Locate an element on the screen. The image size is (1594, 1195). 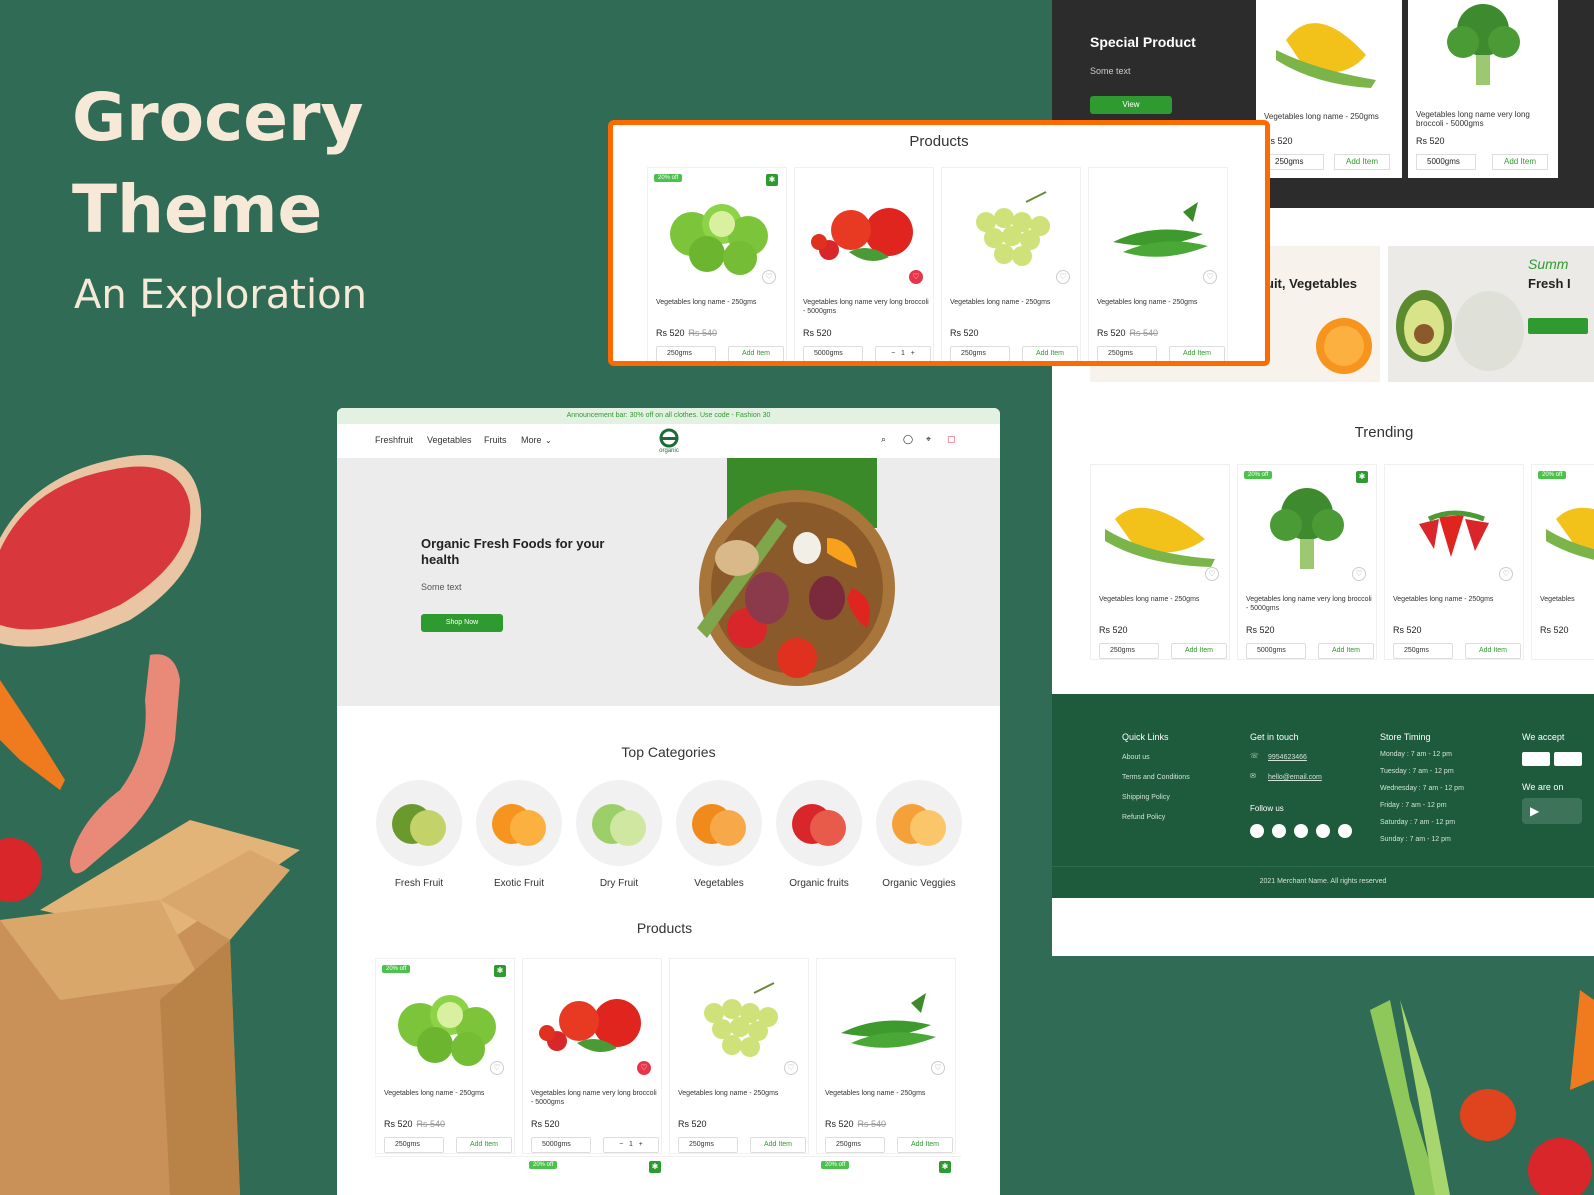
cart-icon: ▢ is located at coordinates (951, 439).